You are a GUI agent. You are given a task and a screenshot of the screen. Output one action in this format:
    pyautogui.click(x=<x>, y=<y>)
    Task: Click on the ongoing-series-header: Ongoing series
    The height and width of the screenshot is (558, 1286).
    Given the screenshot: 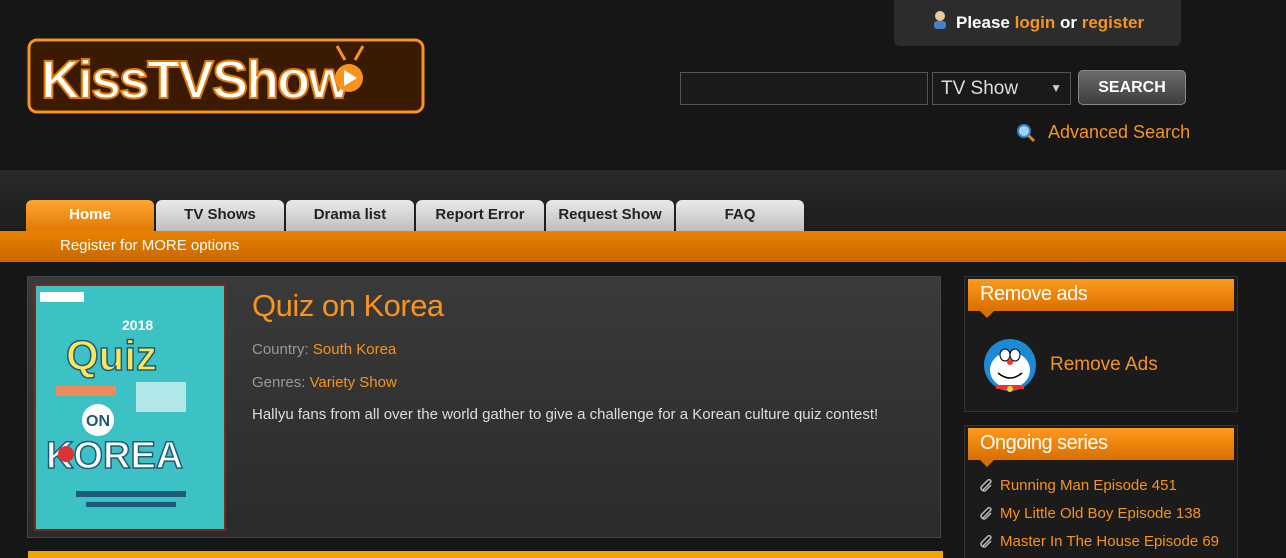 What is the action you would take?
    pyautogui.click(x=1101, y=447)
    